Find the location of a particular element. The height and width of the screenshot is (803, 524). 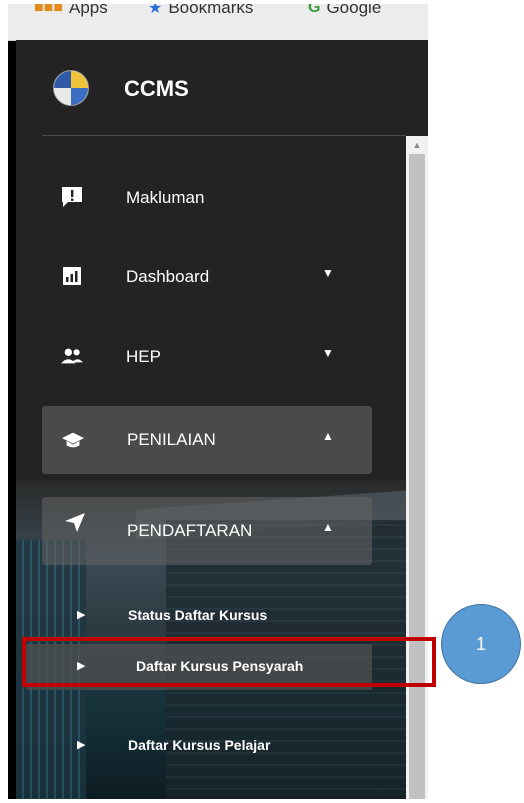

nav-item-label: HEP is located at coordinates (143, 356).